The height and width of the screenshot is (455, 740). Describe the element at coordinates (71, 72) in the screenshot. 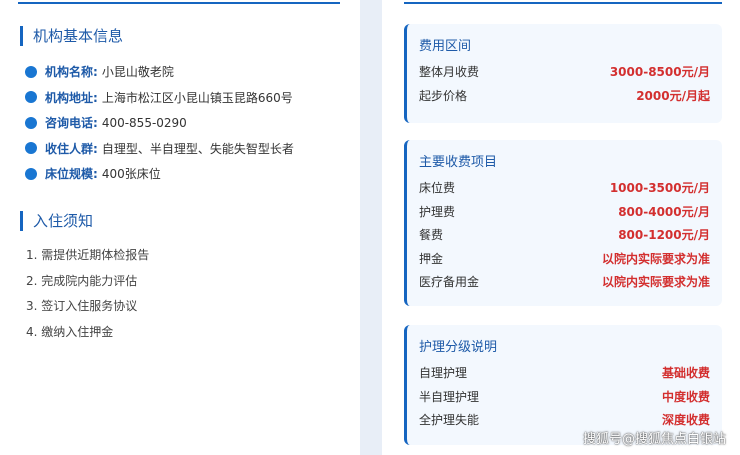

I see `info-label: 机构名称:` at that location.